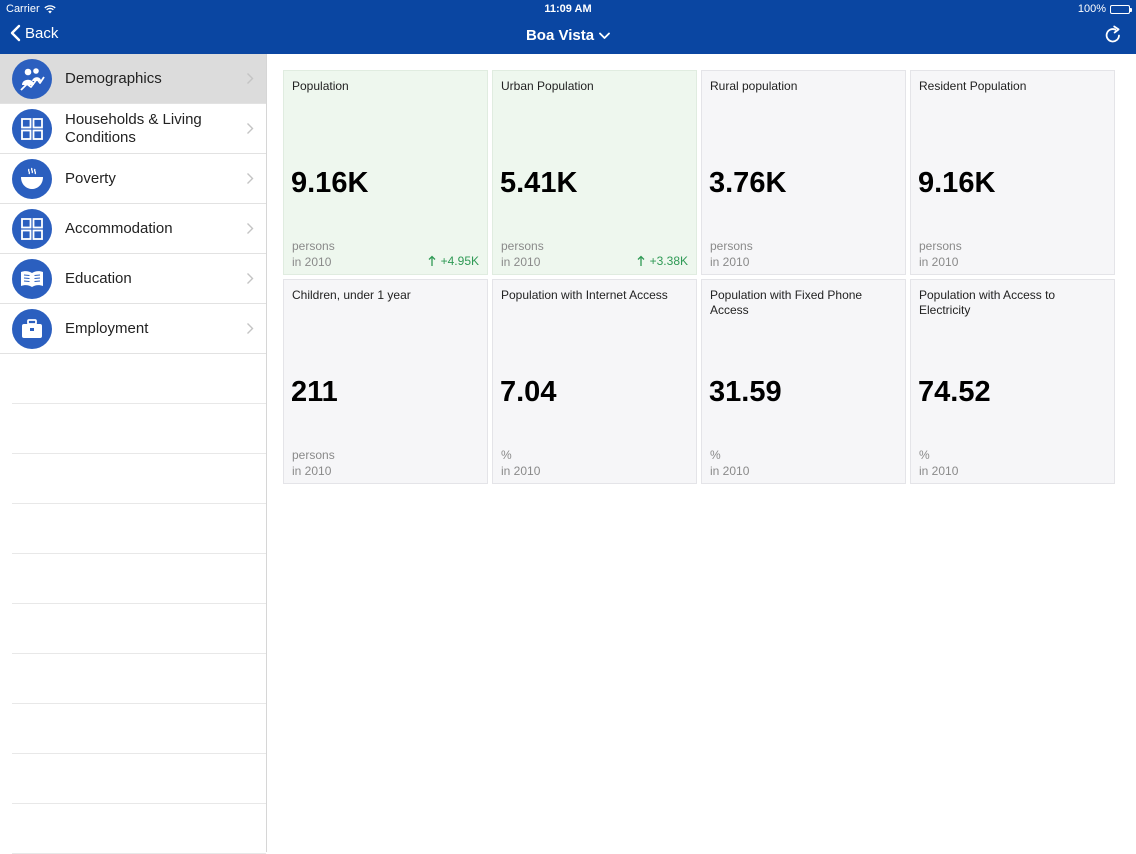  I want to click on refresh-icon, so click(1112, 34).